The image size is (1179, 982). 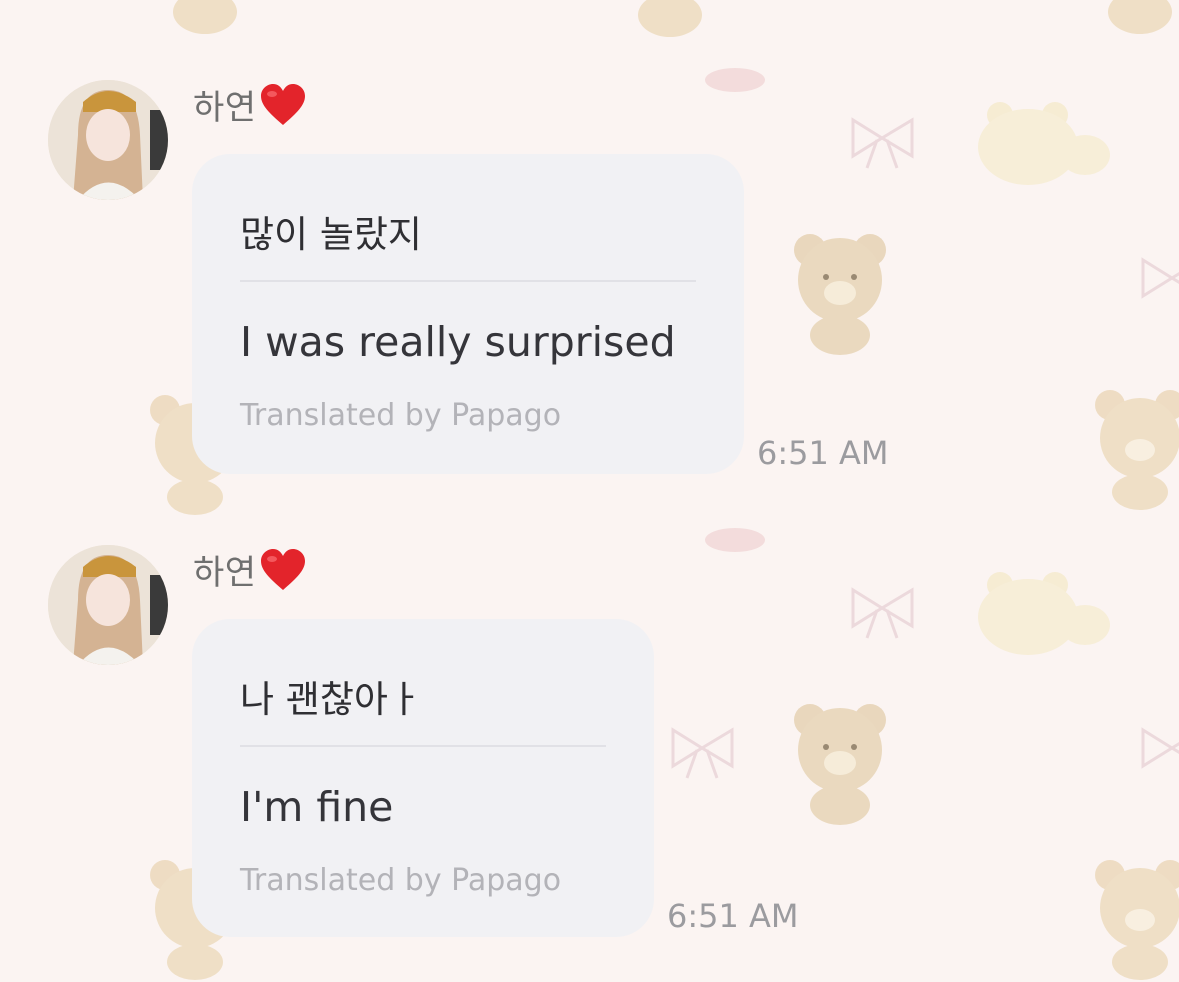 I want to click on original-text: 많이 놀랐지, so click(x=331, y=234).